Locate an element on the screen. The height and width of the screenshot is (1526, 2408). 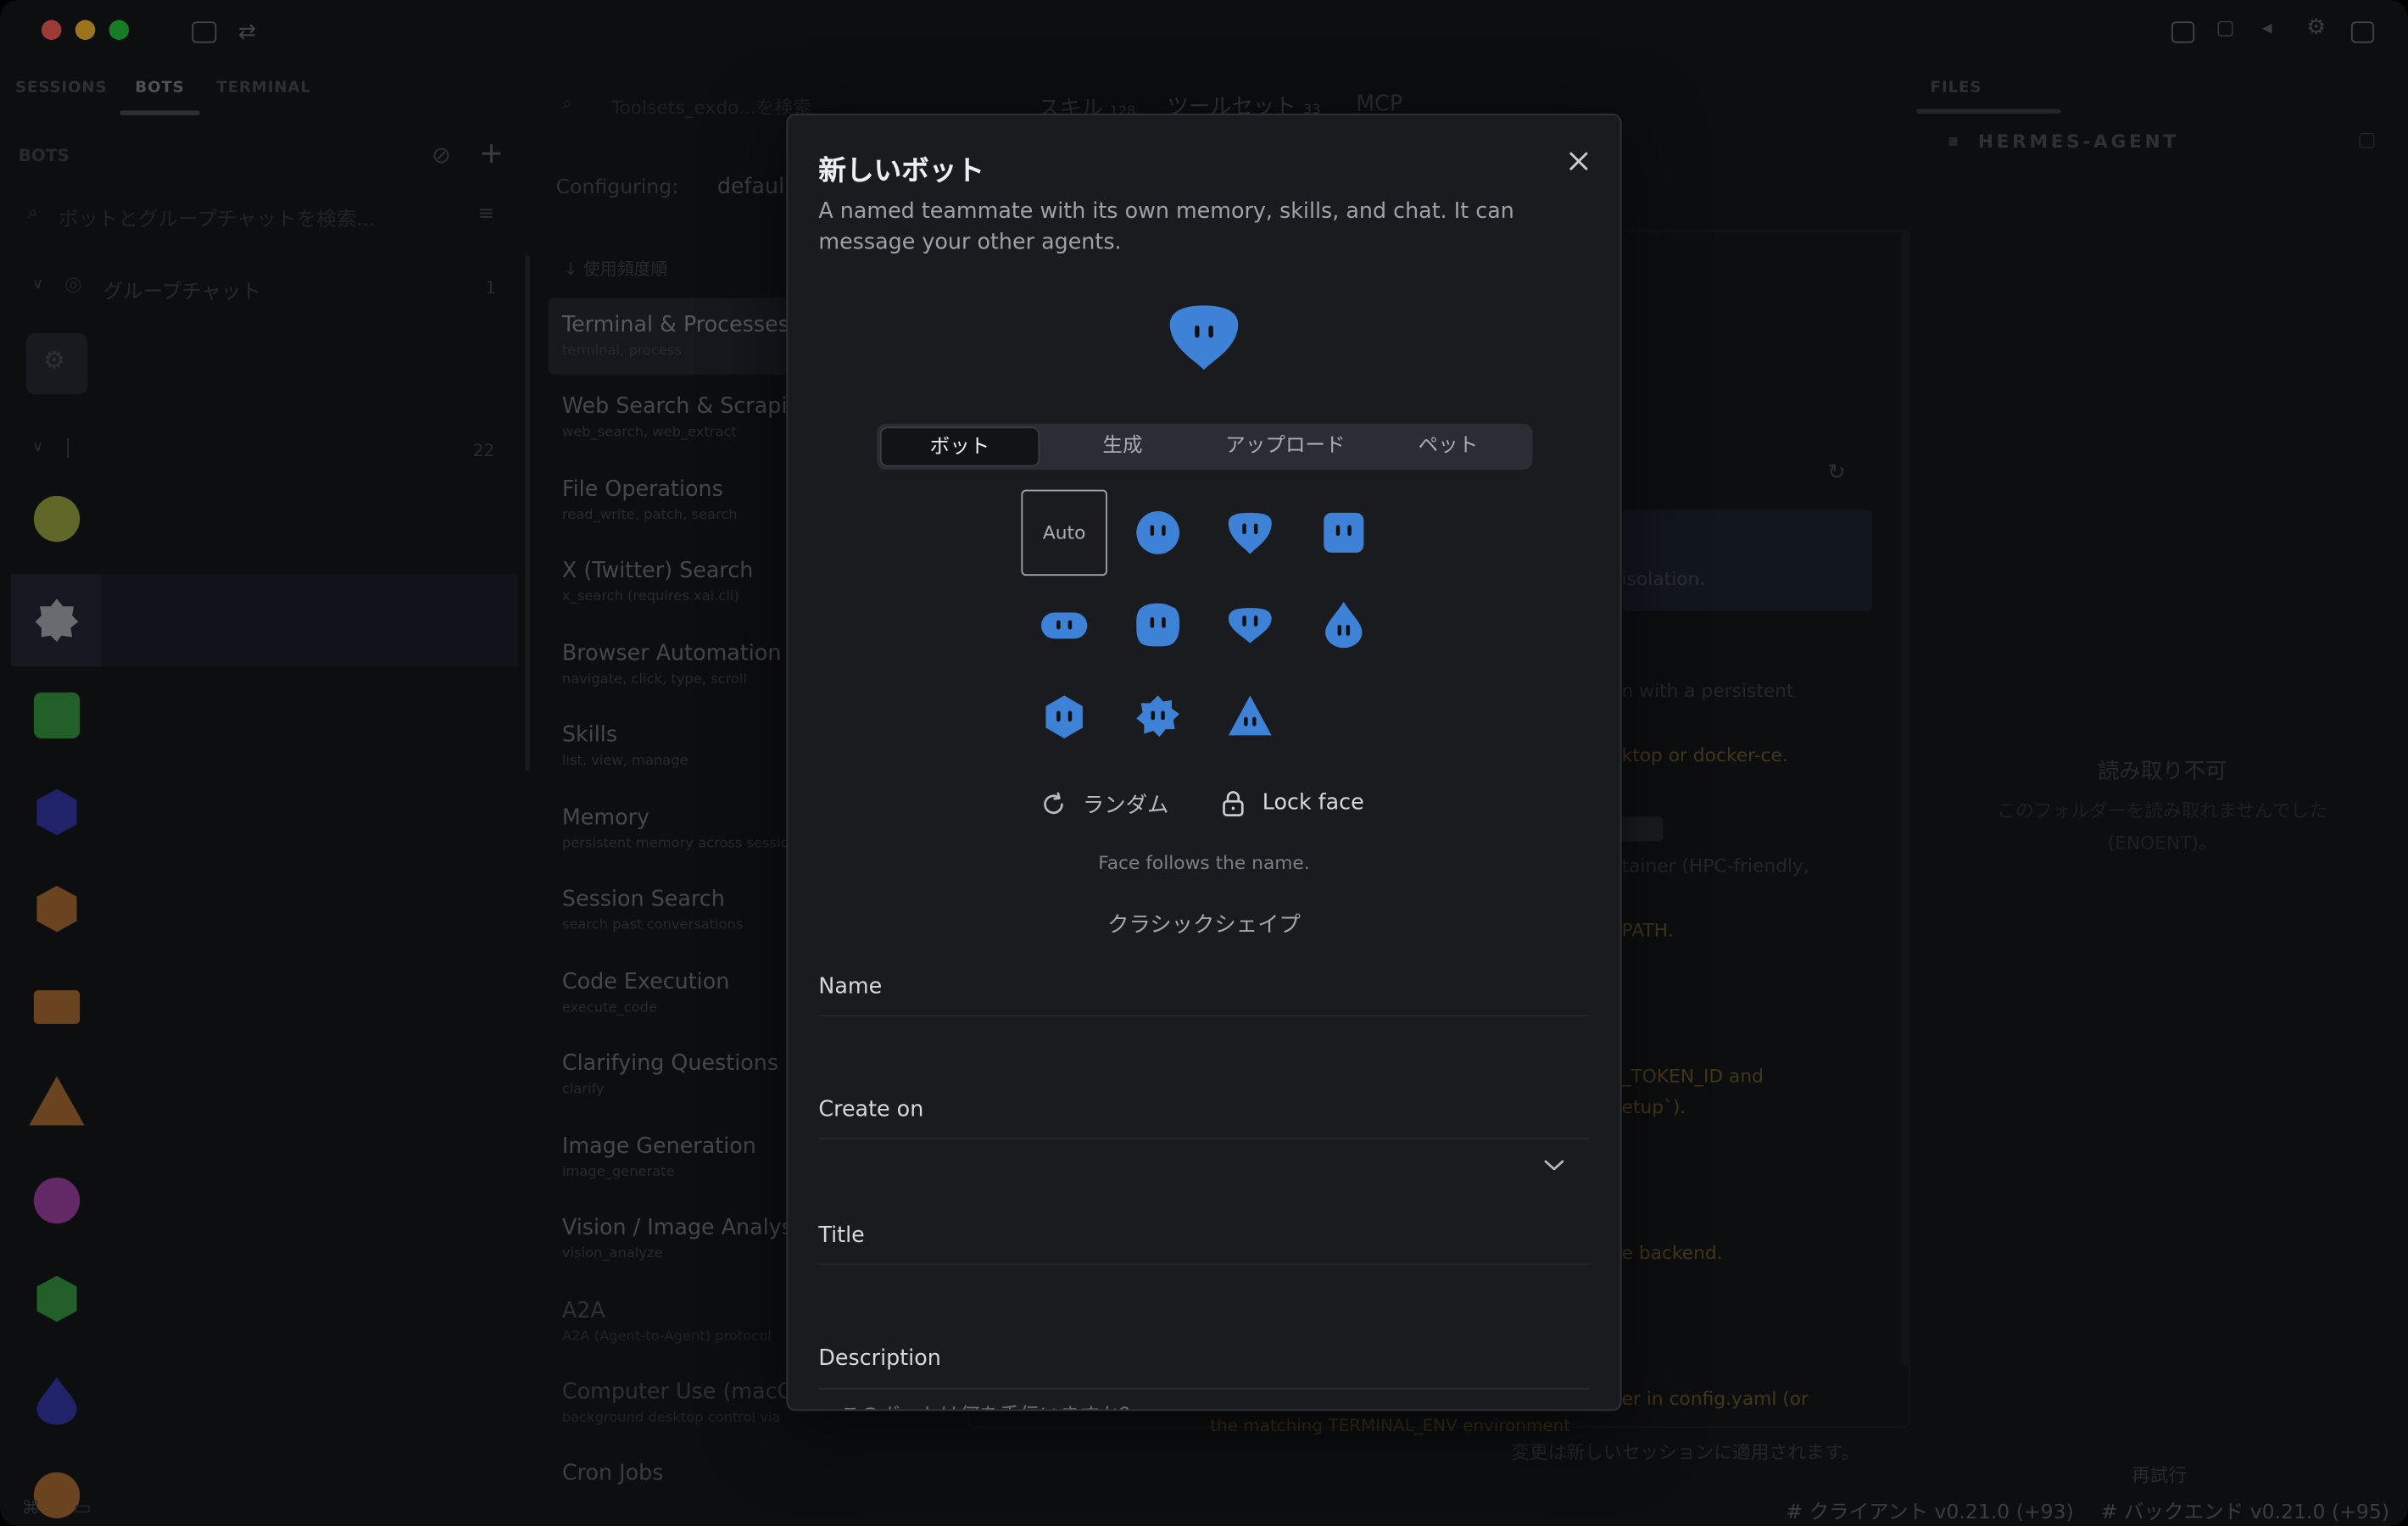
bot-face-pill-icon is located at coordinates (1064, 625).